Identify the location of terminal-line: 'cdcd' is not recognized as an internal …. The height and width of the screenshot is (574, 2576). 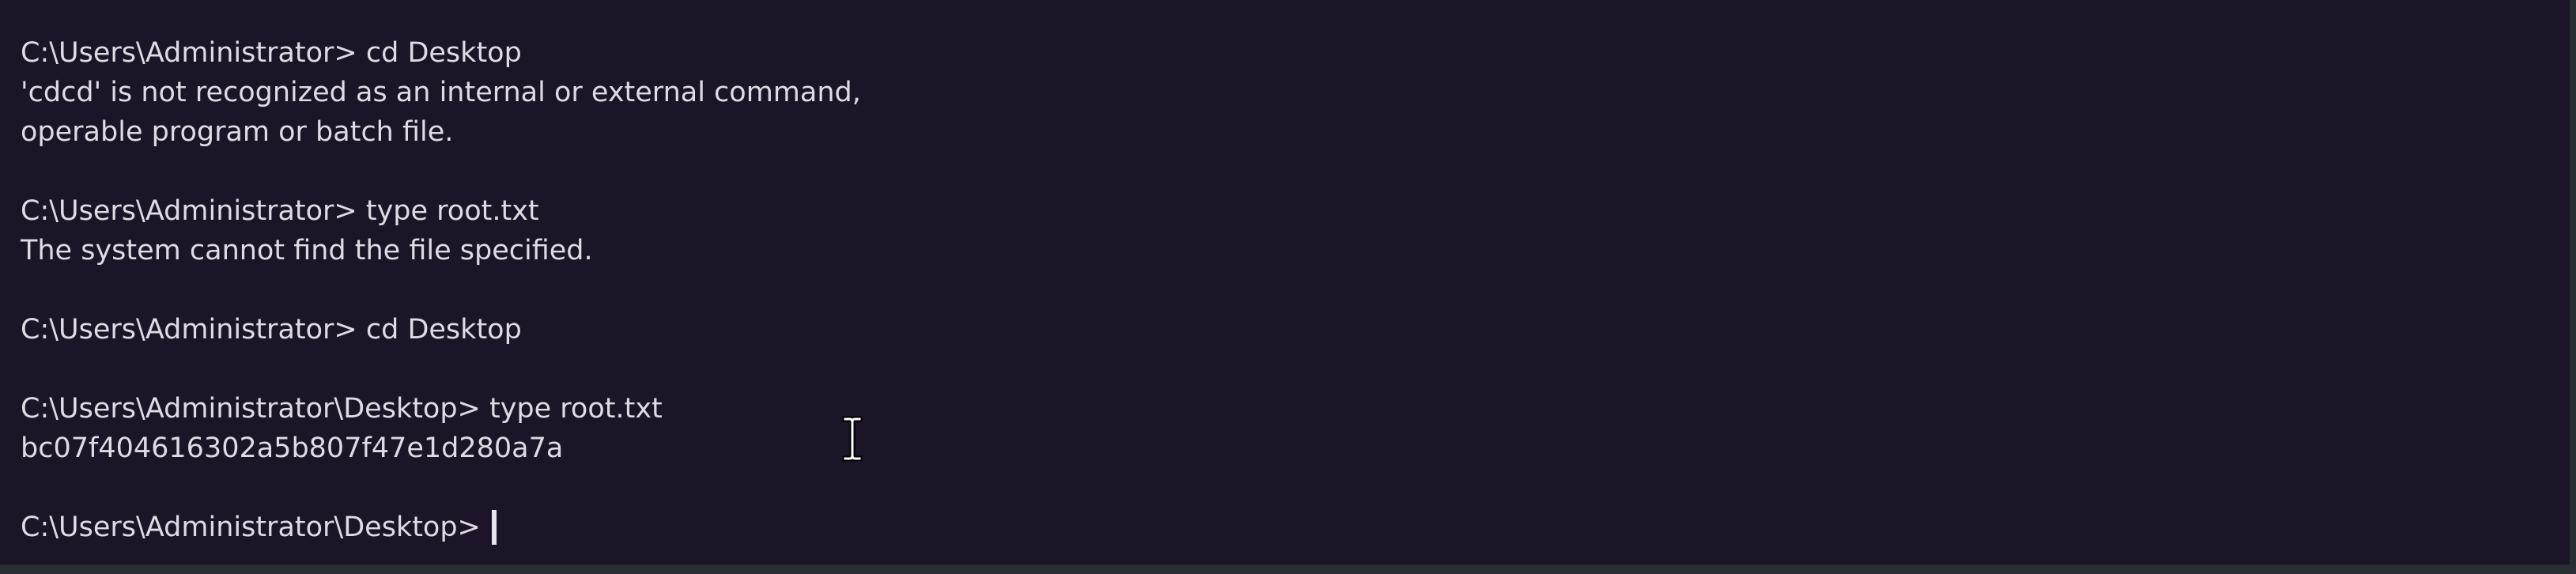
(441, 92).